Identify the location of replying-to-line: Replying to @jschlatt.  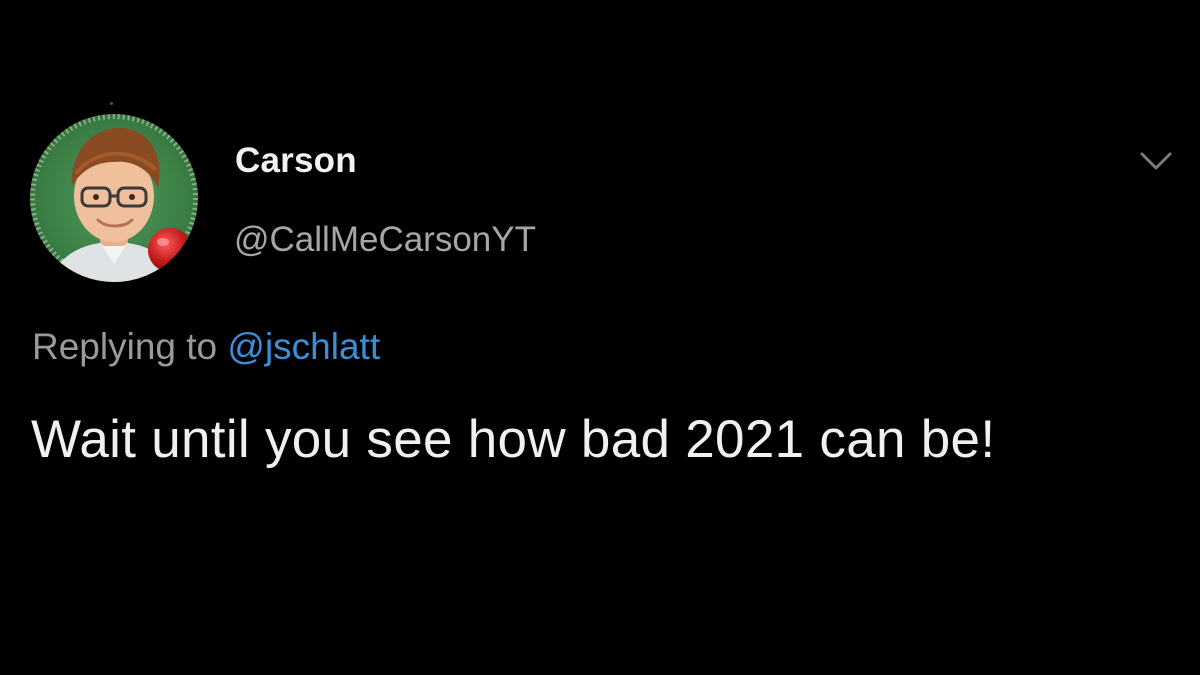
(206, 347).